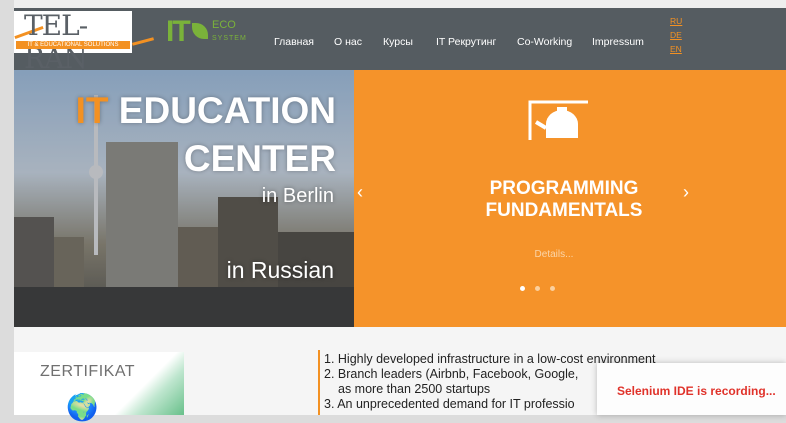  What do you see at coordinates (280, 270) in the screenshot?
I see `hero-subtitle-russian: in Russian` at bounding box center [280, 270].